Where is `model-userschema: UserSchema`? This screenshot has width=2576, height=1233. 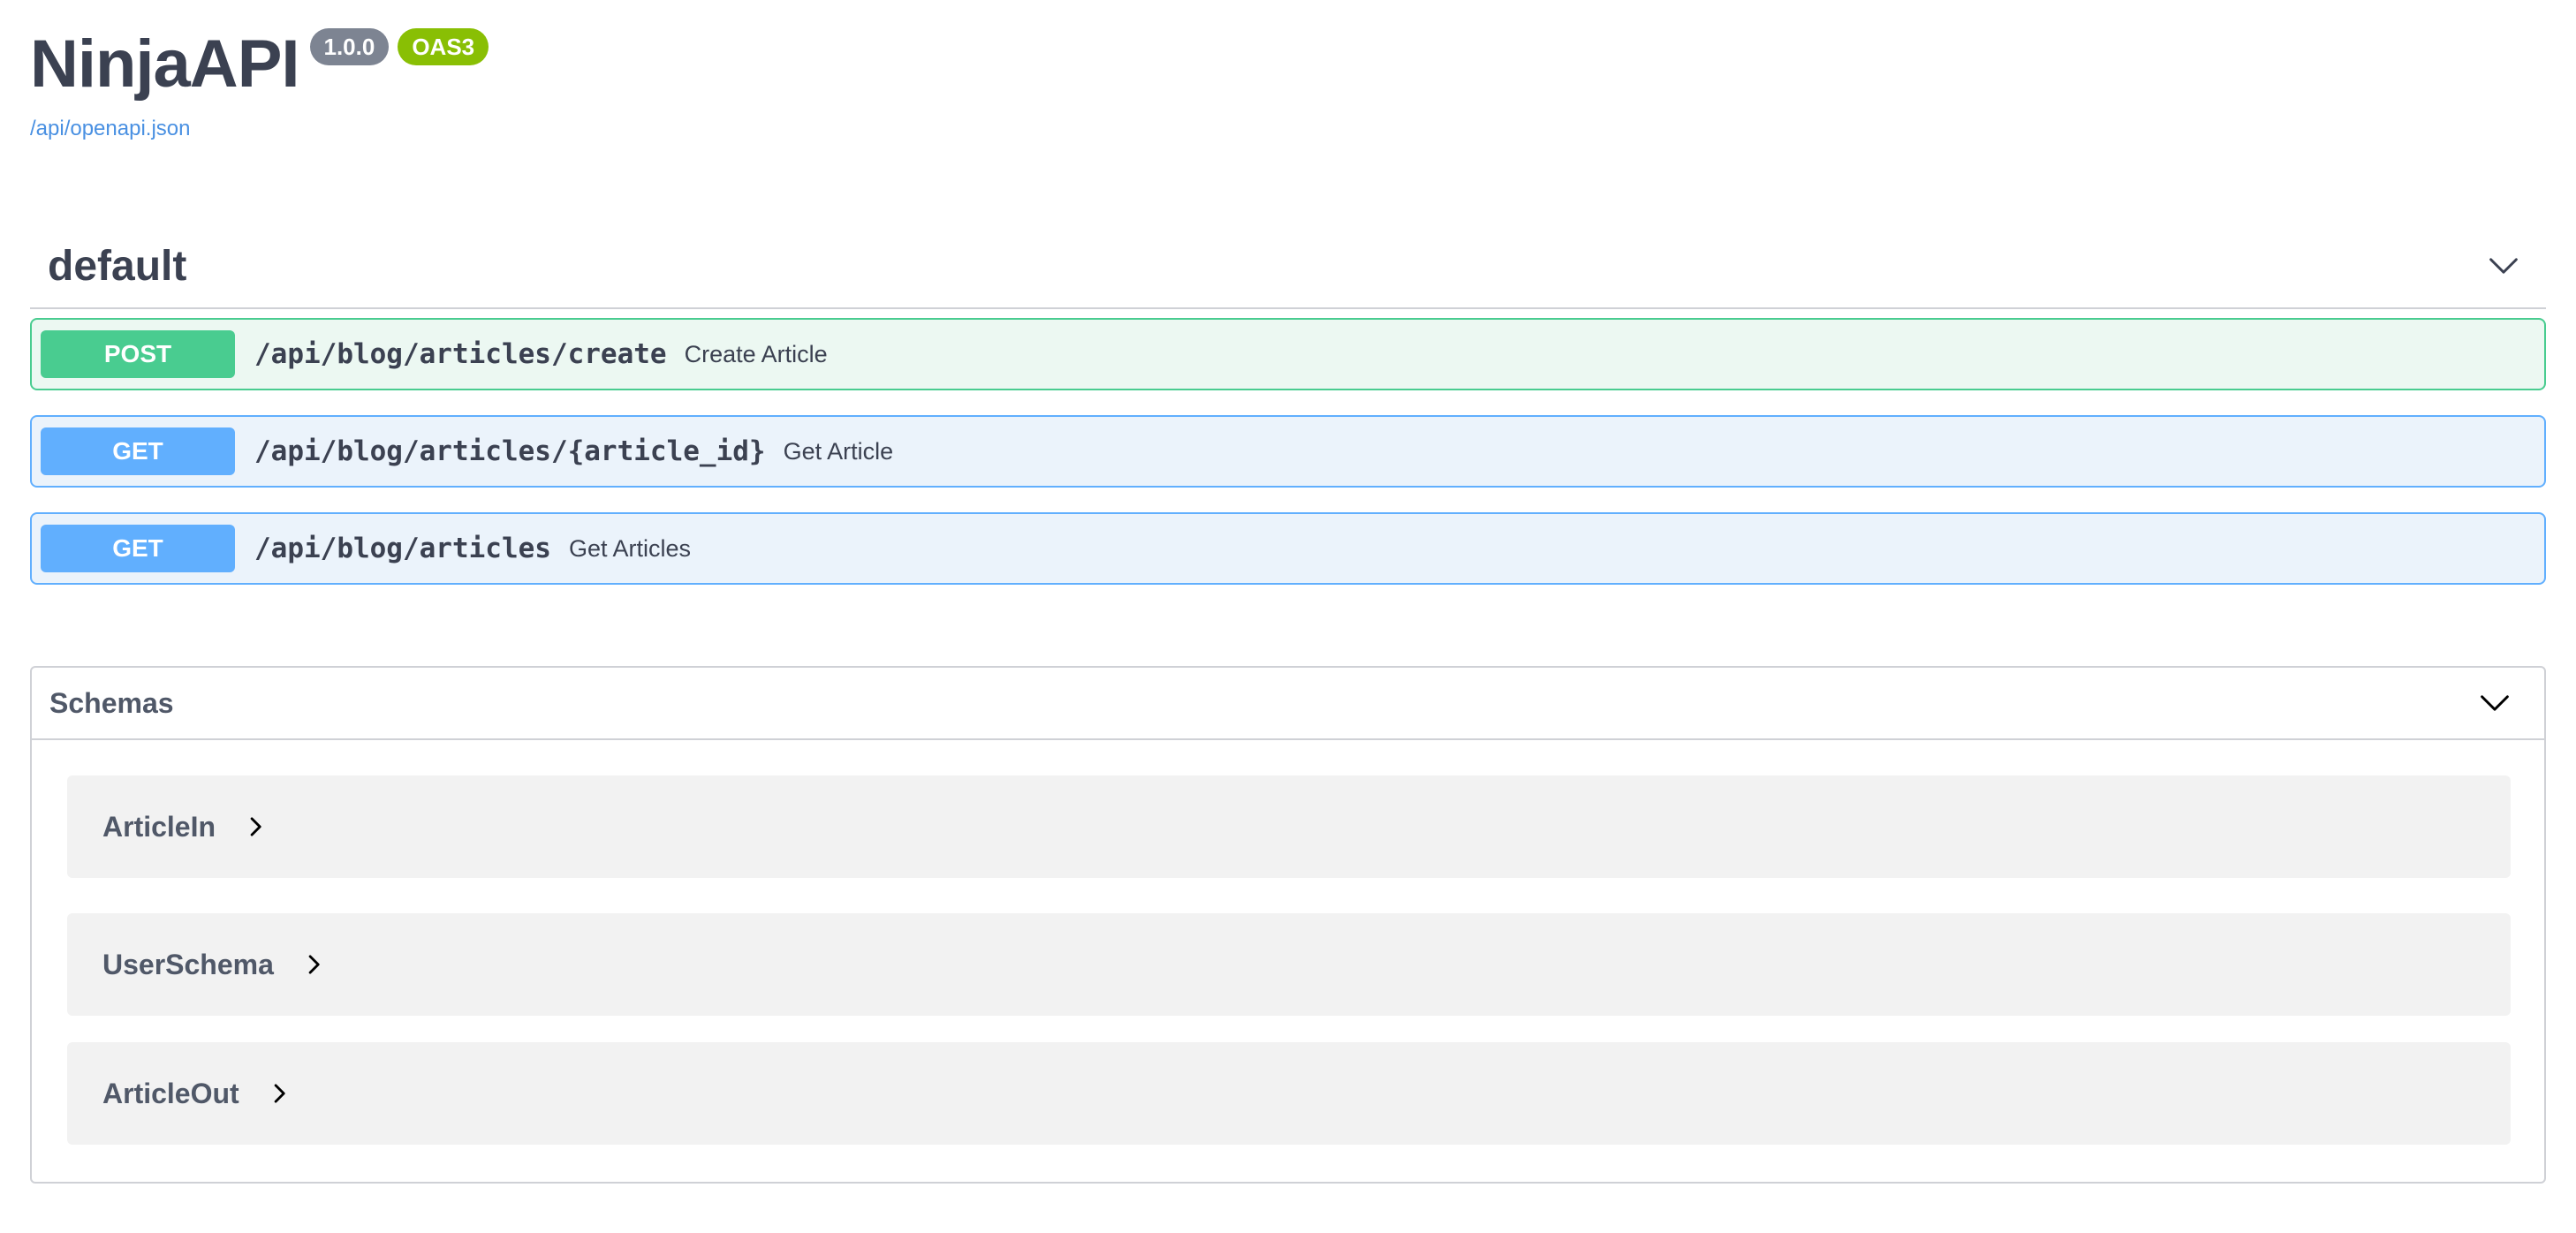 model-userschema: UserSchema is located at coordinates (1289, 965).